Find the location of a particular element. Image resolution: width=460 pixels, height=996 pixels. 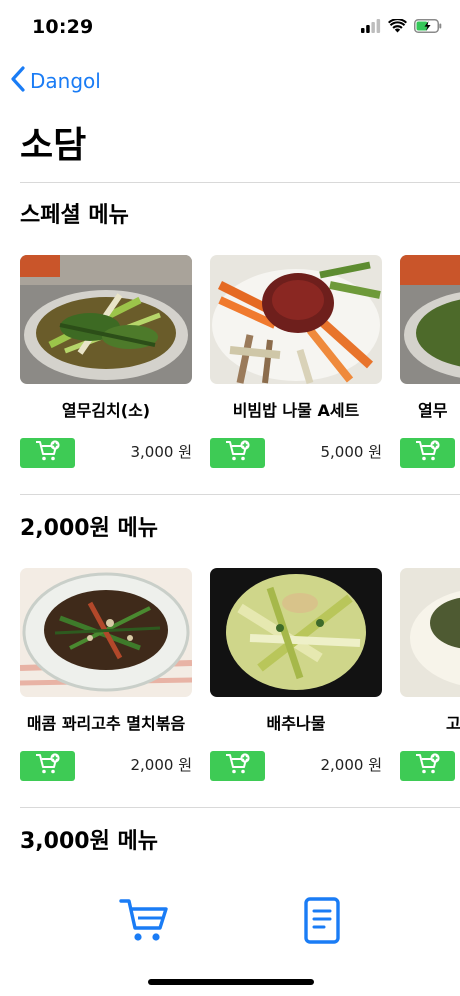

battery-charging-icon is located at coordinates (428, 27).